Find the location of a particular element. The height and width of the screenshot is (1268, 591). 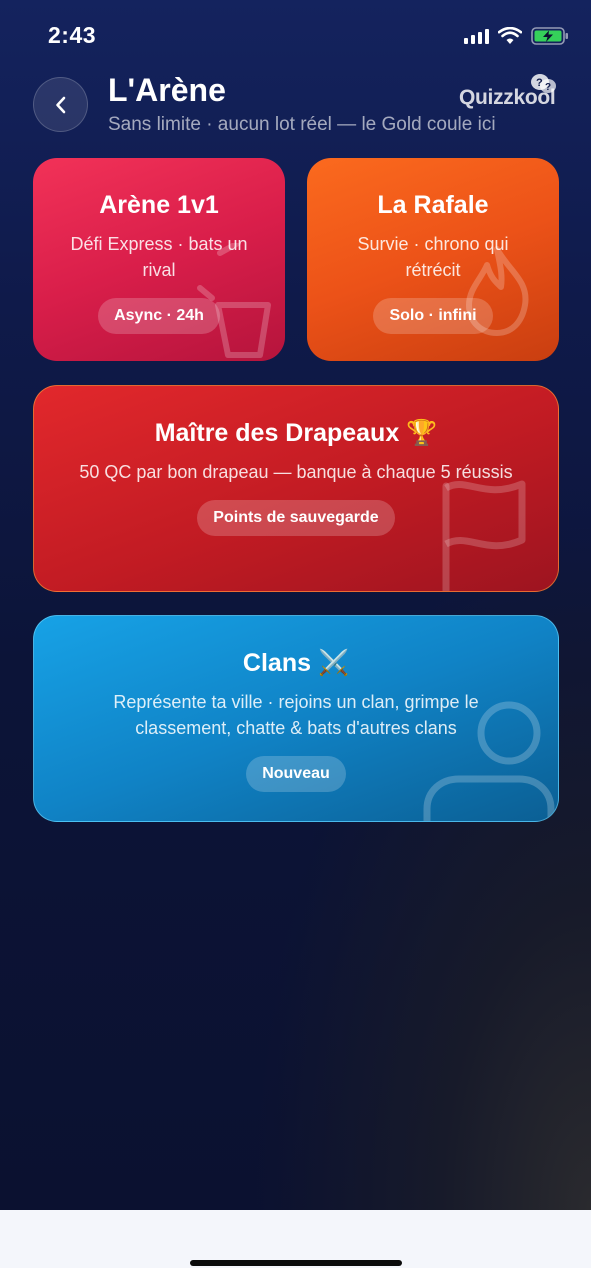

status-time: 2:43 is located at coordinates (72, 35).